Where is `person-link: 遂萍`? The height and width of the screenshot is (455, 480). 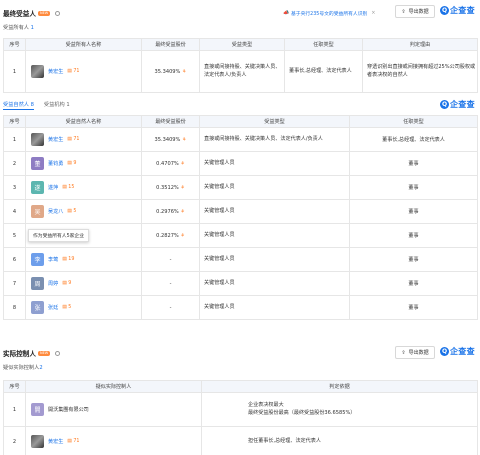 person-link: 遂萍 is located at coordinates (53, 187).